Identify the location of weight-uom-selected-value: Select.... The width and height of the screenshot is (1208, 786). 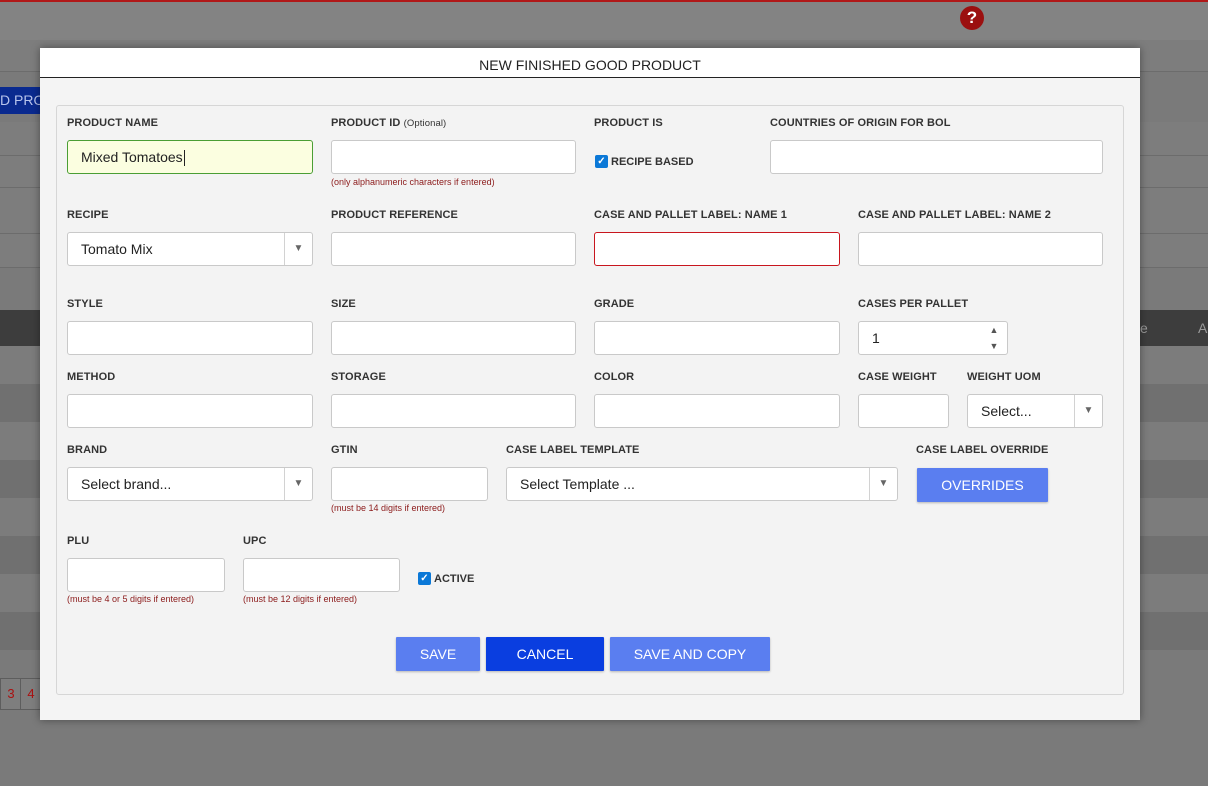
(1006, 411).